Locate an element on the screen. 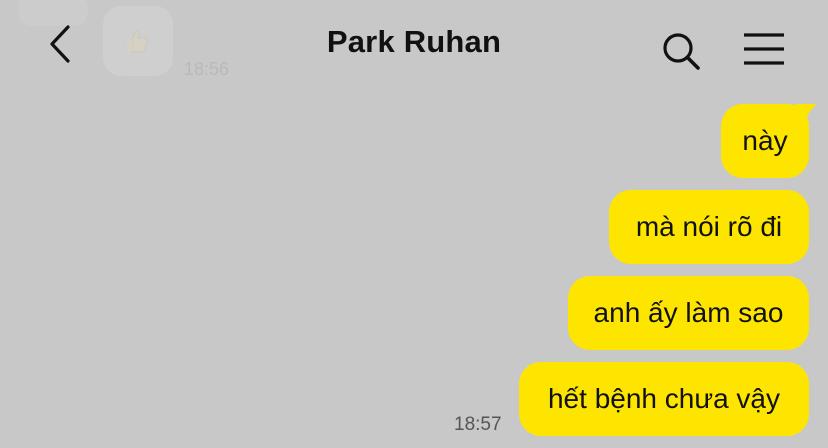 This screenshot has height=448, width=828. message-text: này is located at coordinates (765, 140).